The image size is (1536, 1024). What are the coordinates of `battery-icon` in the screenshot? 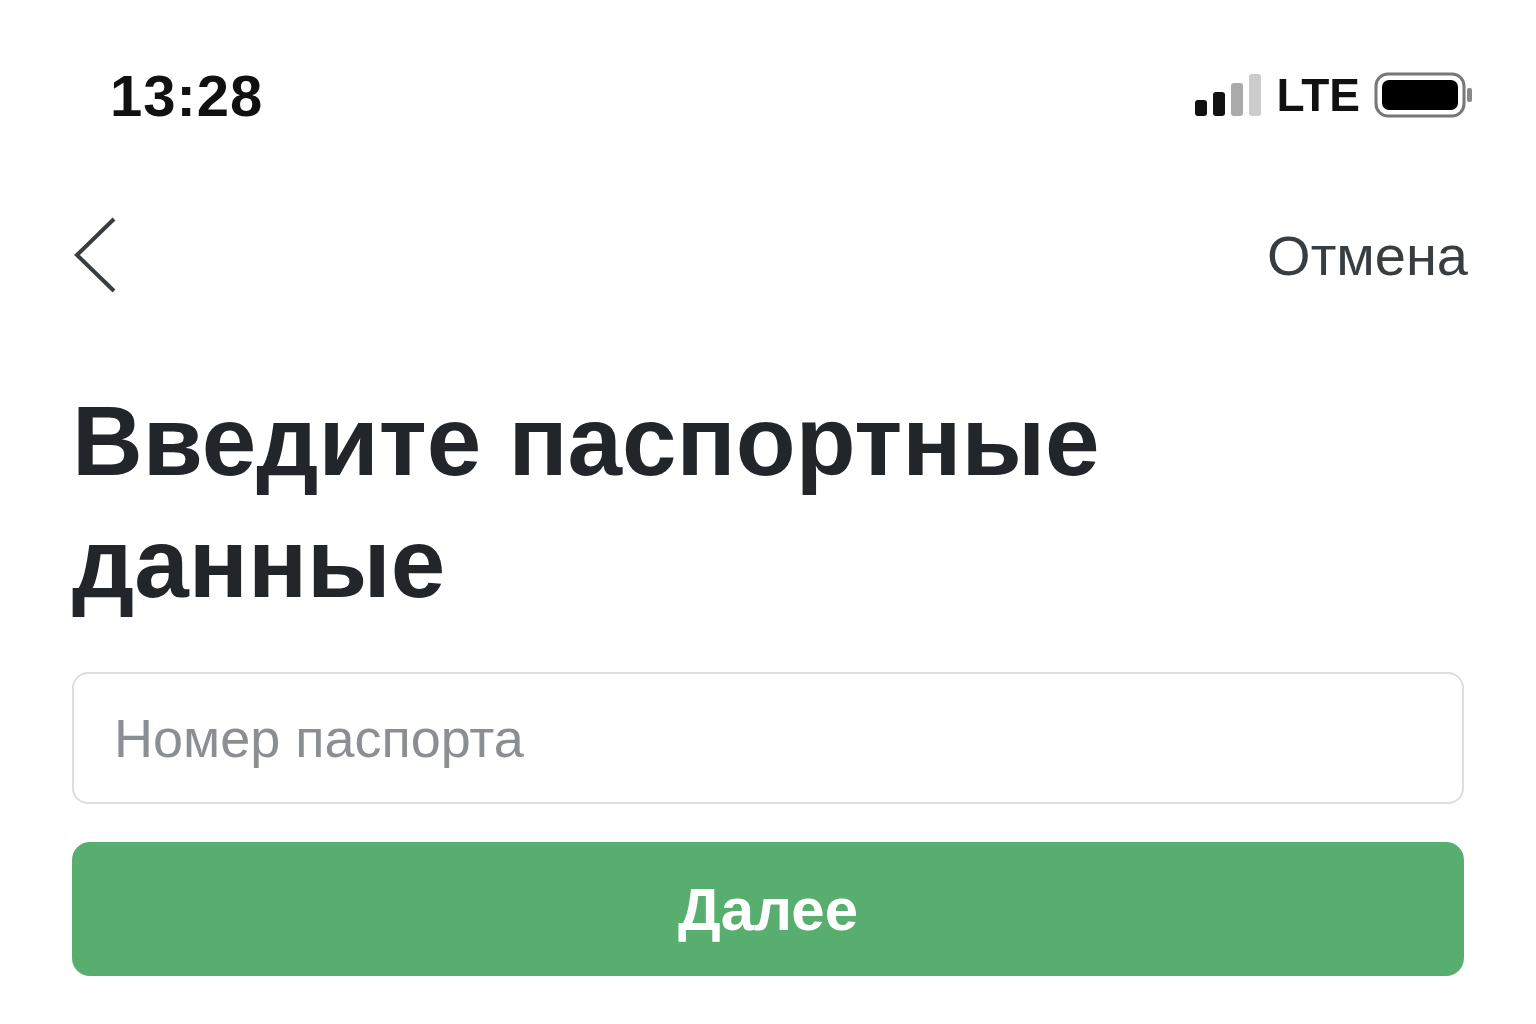 It's located at (1424, 95).